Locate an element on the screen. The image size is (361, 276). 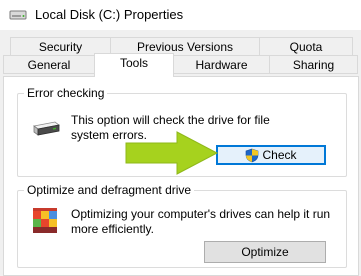
tab-general: General is located at coordinates (49, 64).